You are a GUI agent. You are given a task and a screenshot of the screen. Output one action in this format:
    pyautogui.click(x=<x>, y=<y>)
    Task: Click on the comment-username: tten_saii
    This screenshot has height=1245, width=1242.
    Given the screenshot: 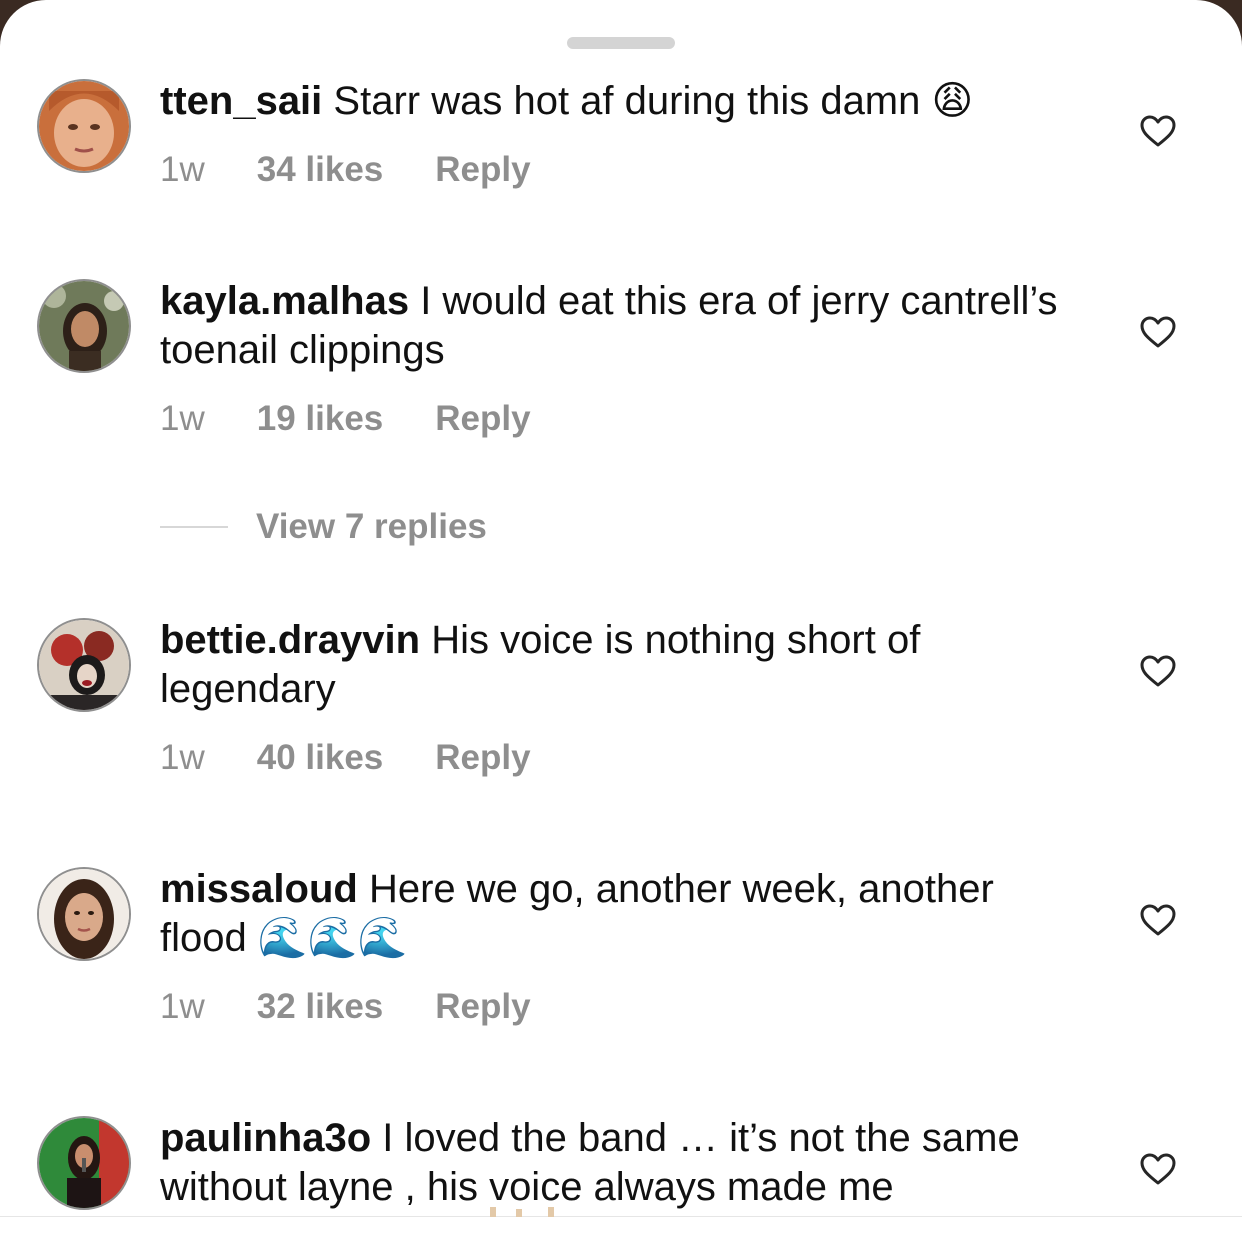 What is the action you would take?
    pyautogui.click(x=241, y=101)
    